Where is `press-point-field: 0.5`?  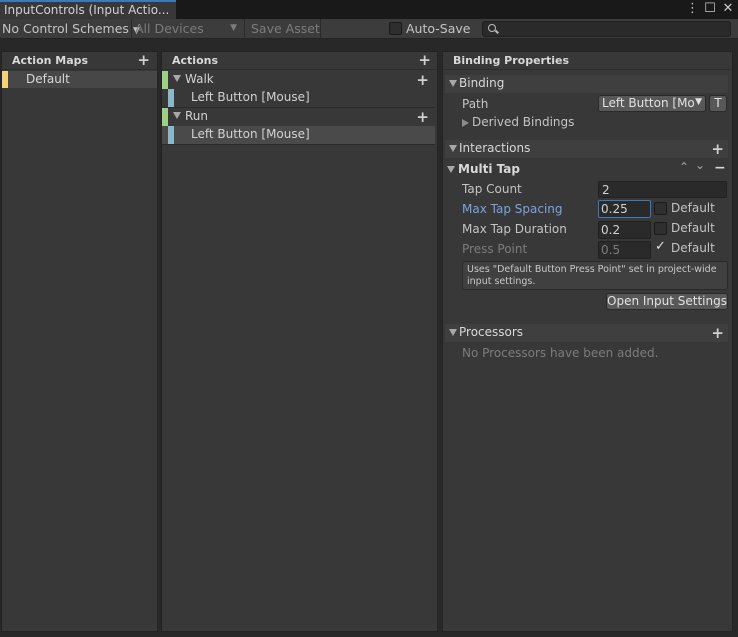 press-point-field: 0.5 is located at coordinates (624, 250).